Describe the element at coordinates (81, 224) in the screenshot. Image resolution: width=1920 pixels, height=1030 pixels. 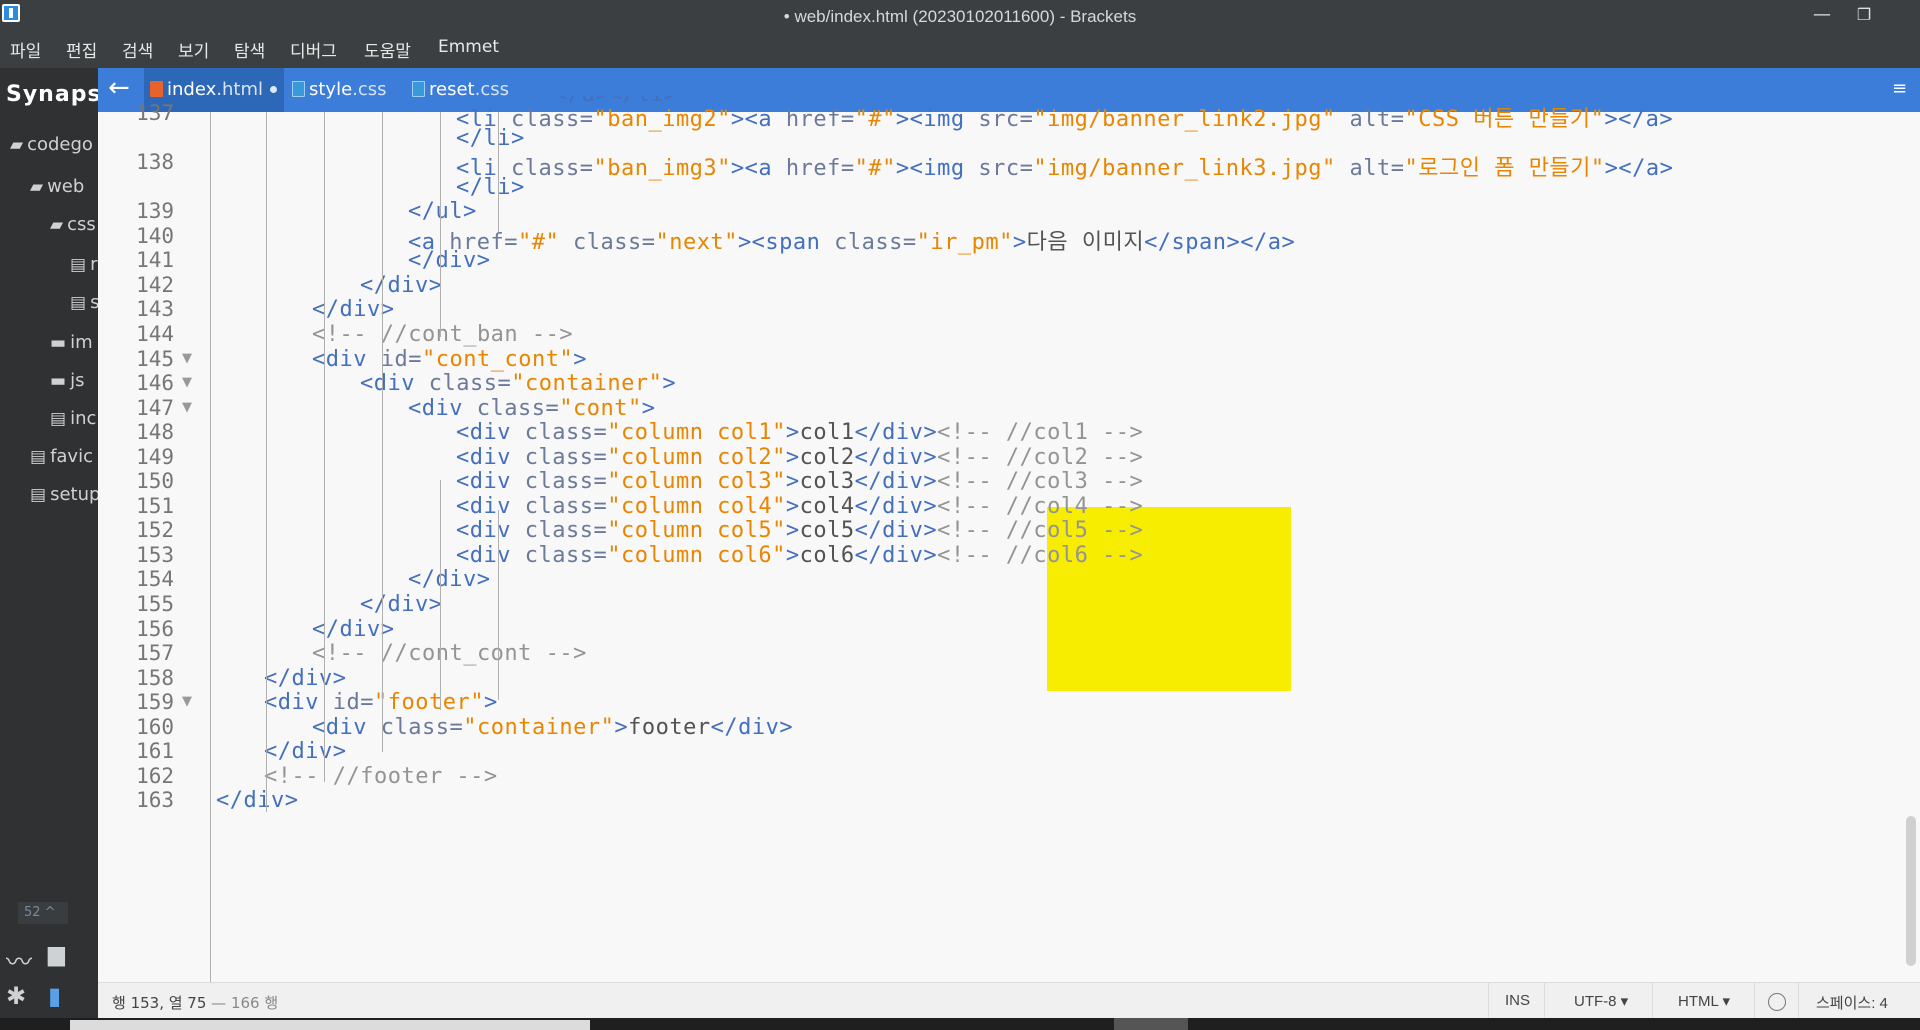
I see `tree-item-label: css` at that location.